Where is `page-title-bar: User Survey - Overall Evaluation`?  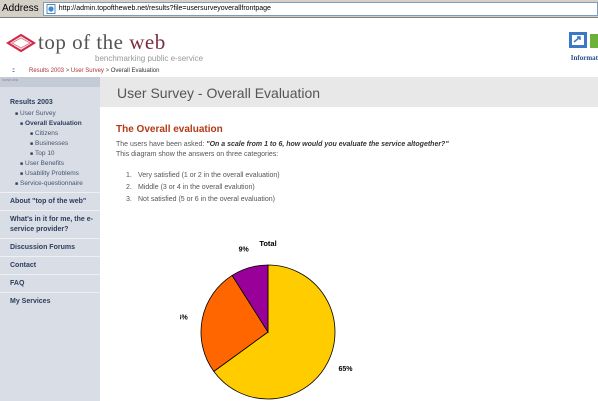
page-title-bar: User Survey - Overall Evaluation is located at coordinates (349, 92).